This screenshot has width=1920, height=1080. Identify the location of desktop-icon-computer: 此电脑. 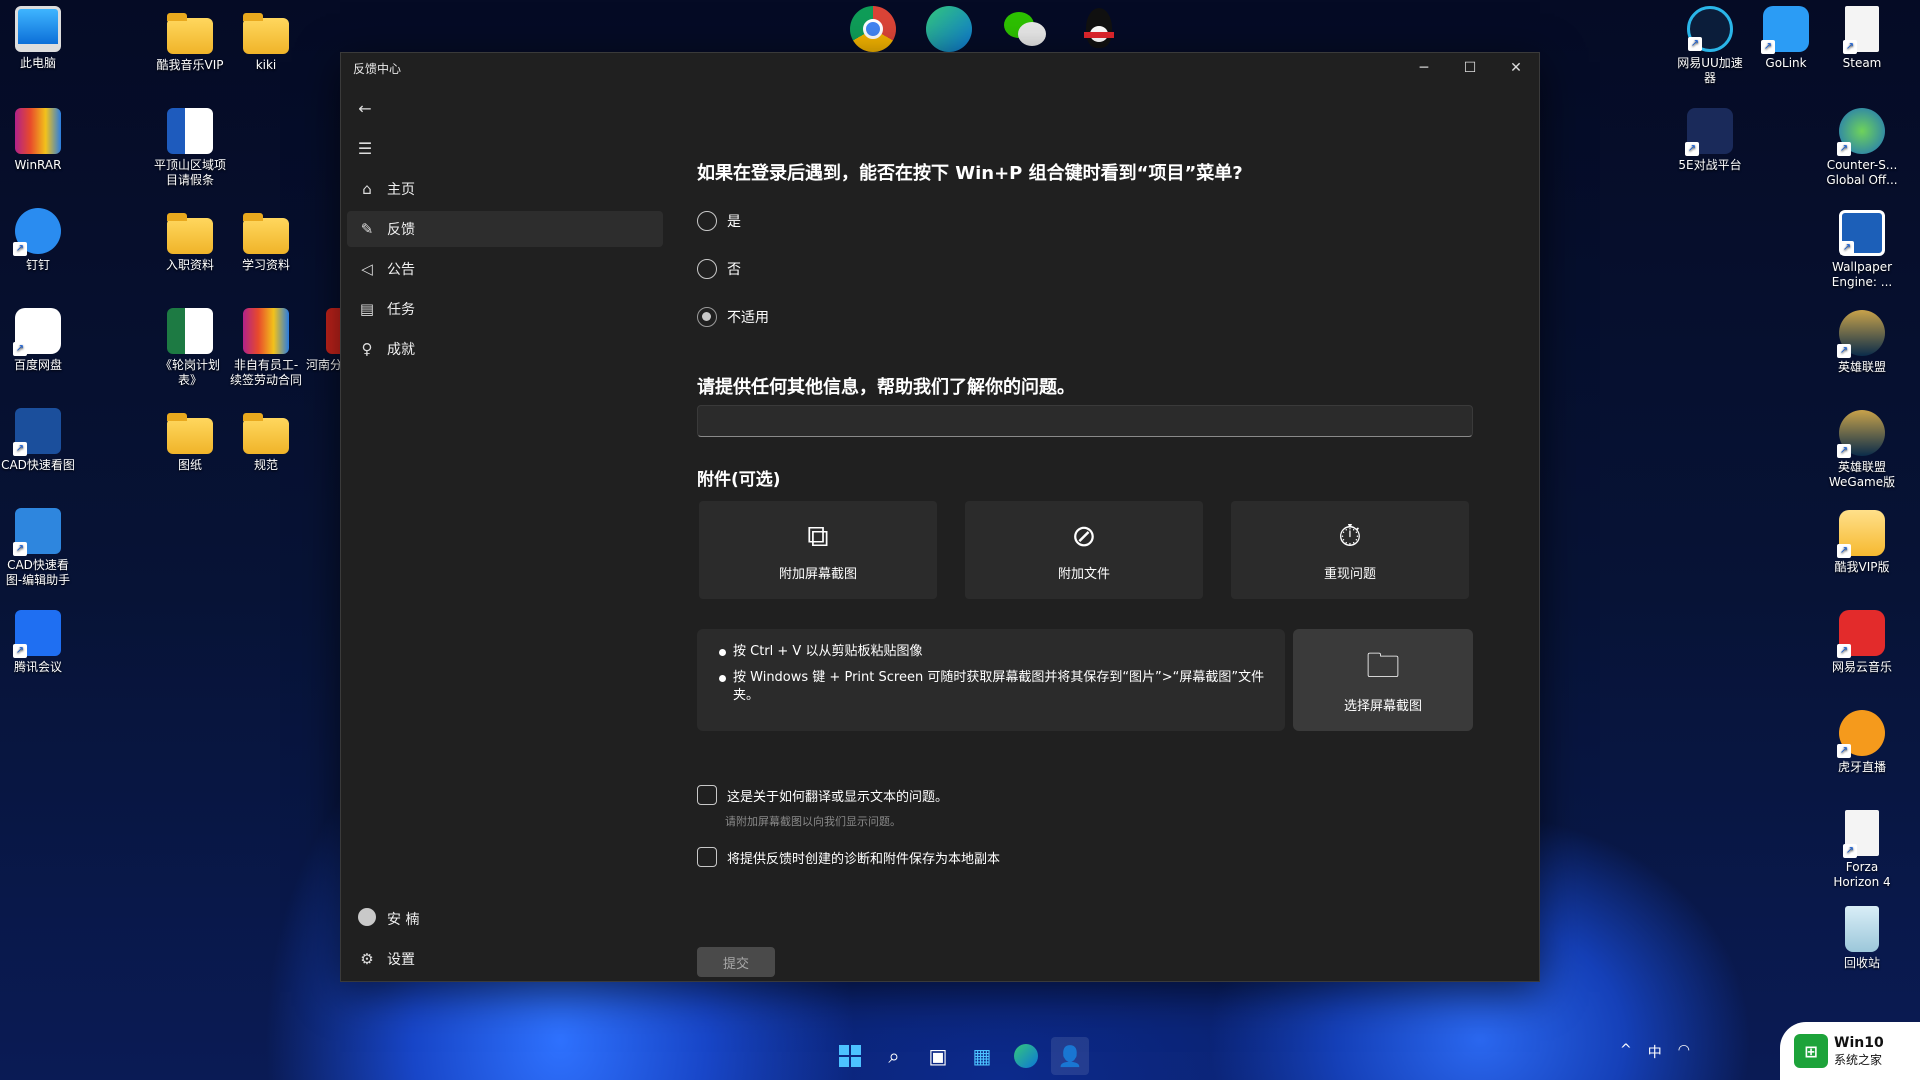
(38, 38).